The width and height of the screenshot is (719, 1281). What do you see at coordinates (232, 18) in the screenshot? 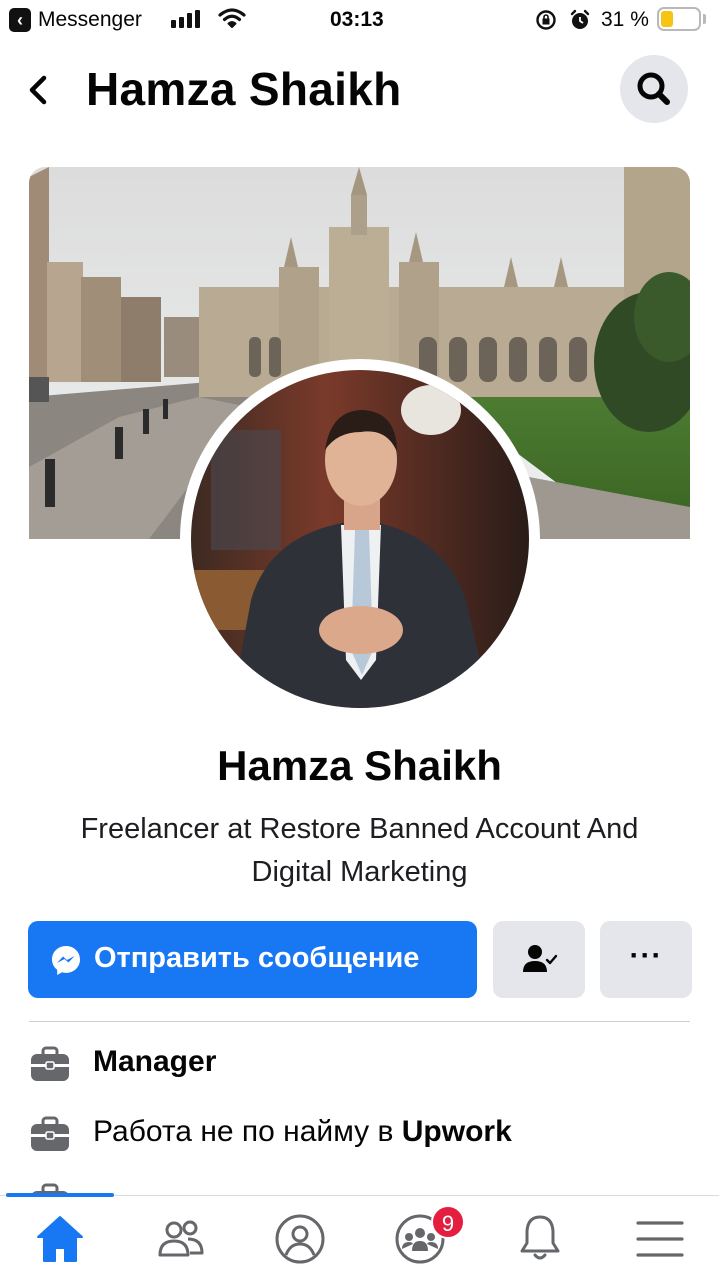
I see `wifi-icon` at bounding box center [232, 18].